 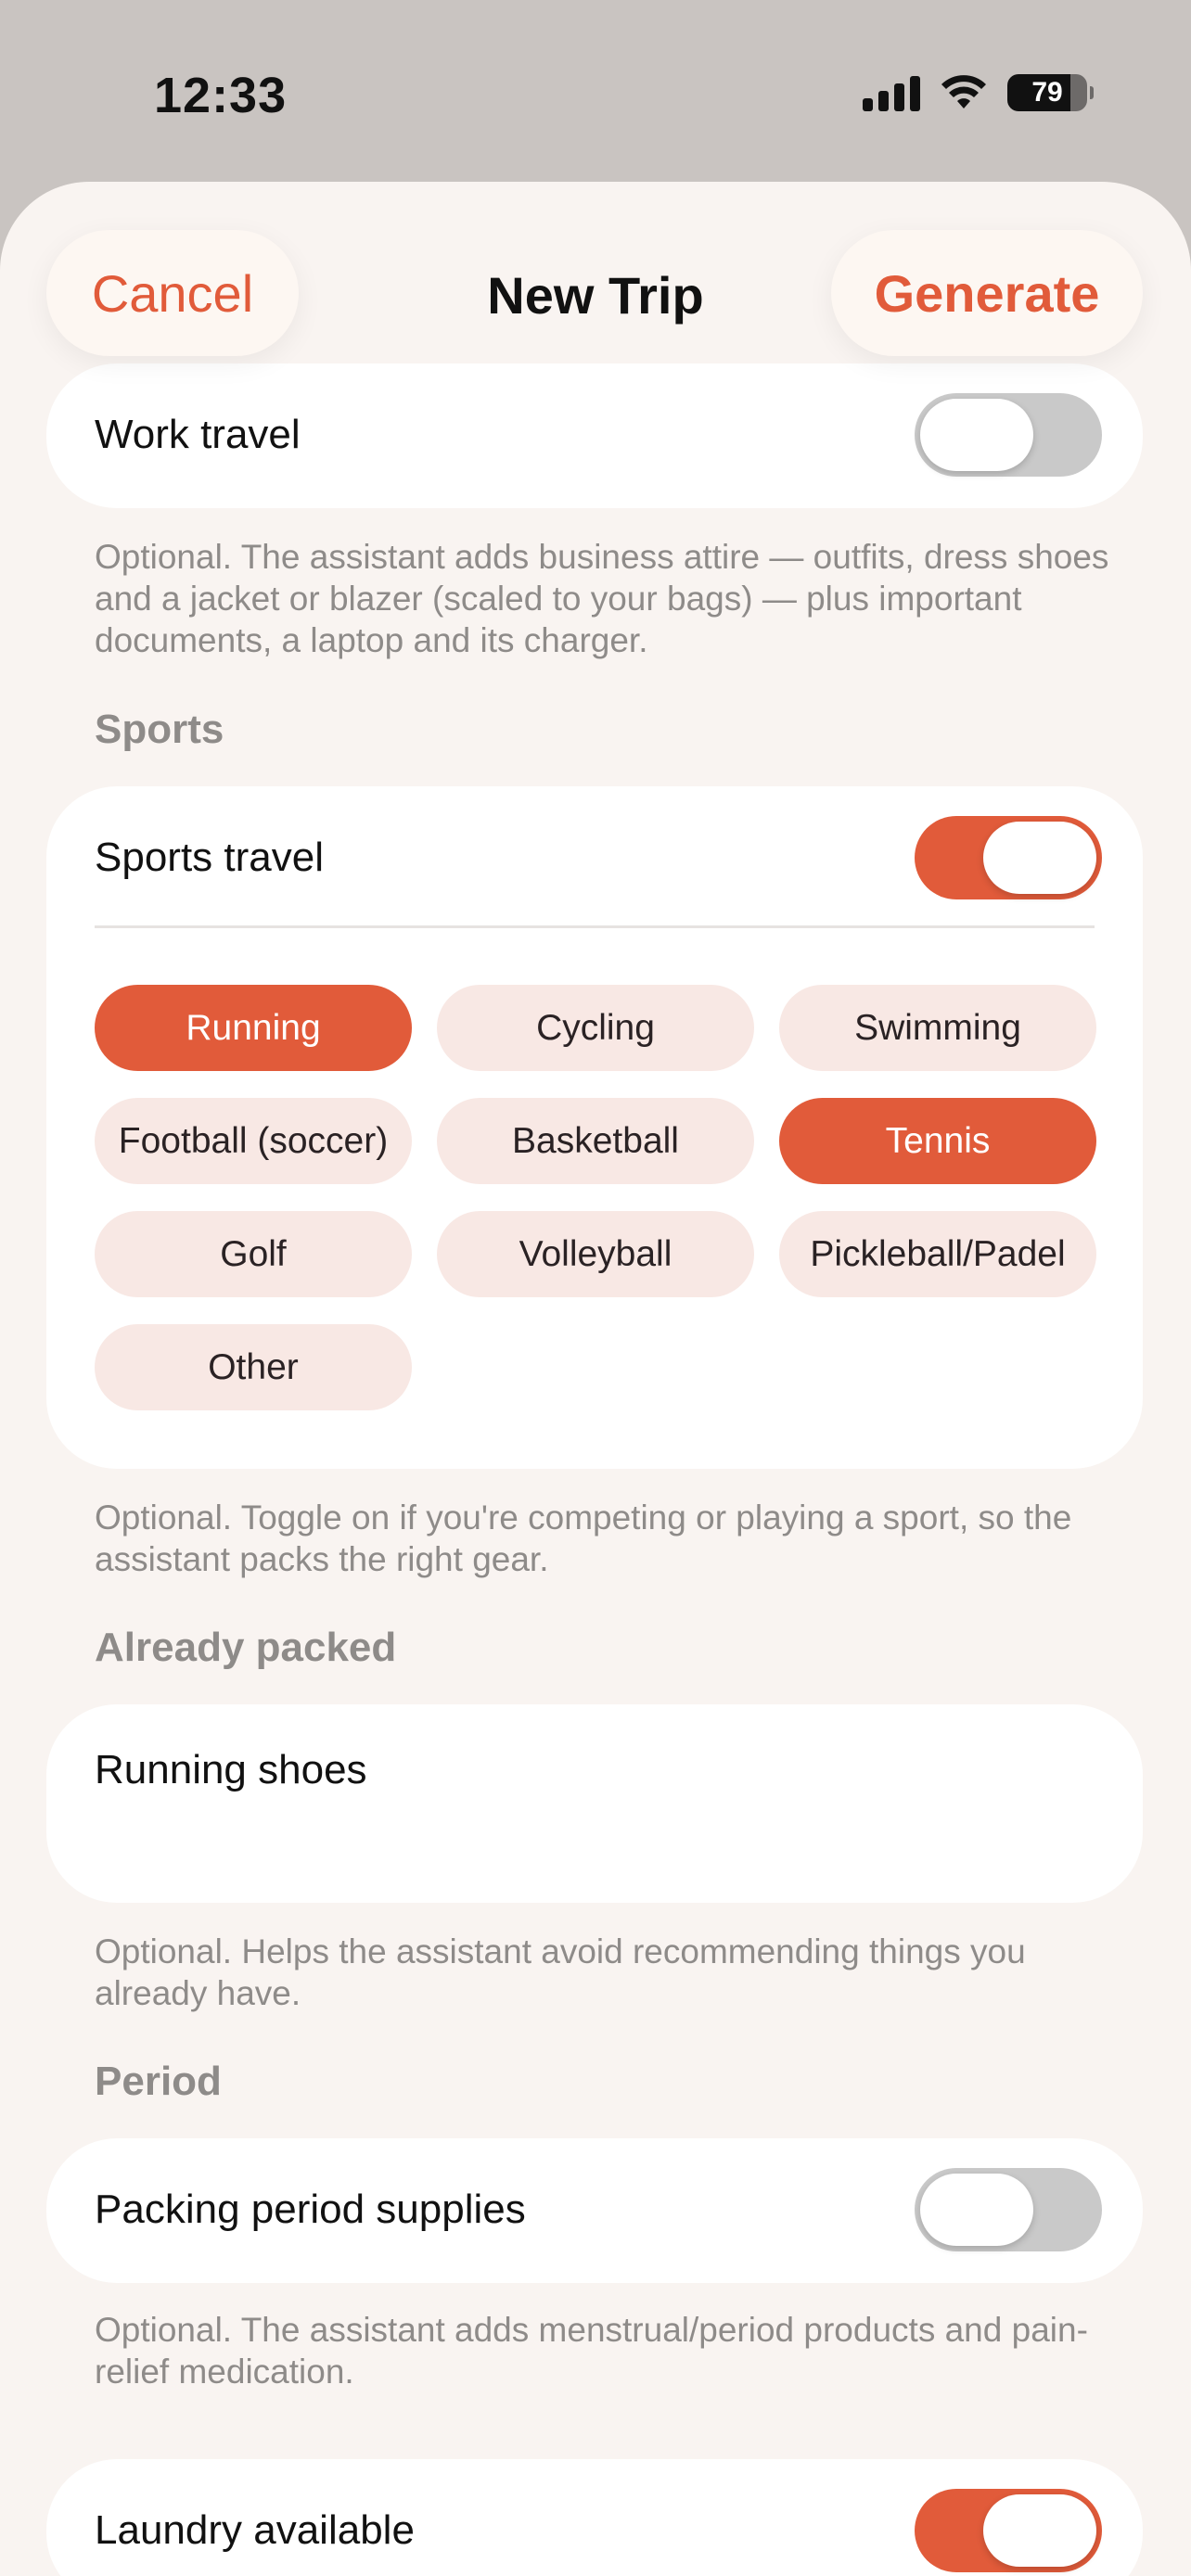 What do you see at coordinates (253, 1141) in the screenshot?
I see `sport-chip: Football (soccer)` at bounding box center [253, 1141].